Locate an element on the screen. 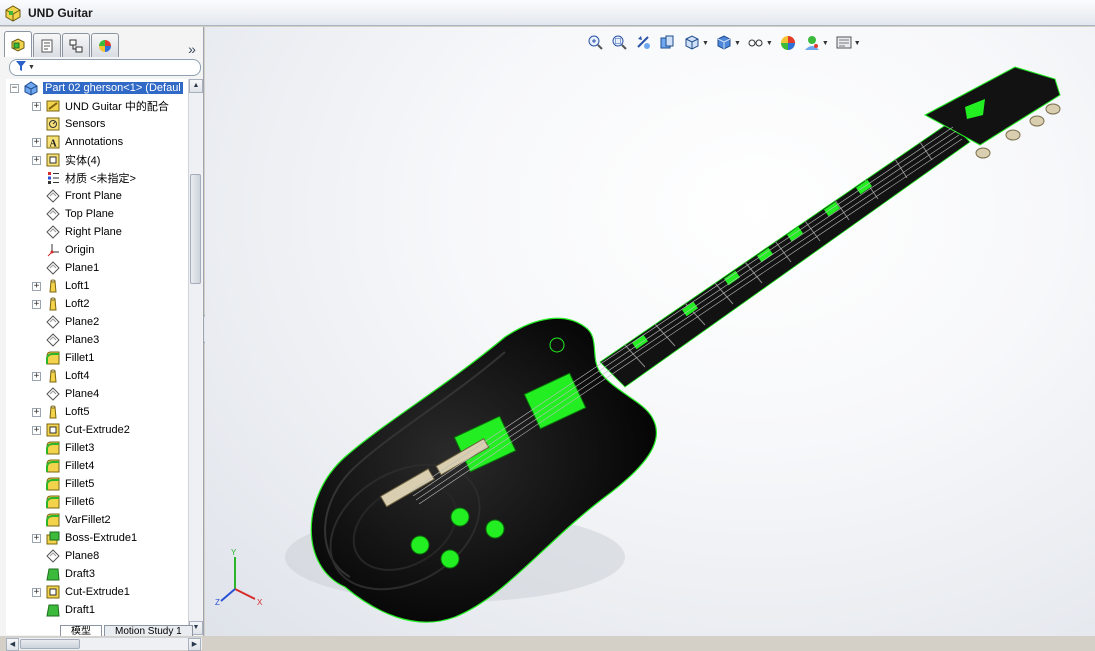 This screenshot has height=651, width=1095. tree-item-fillet5: Fillet5 is located at coordinates (63, 484).